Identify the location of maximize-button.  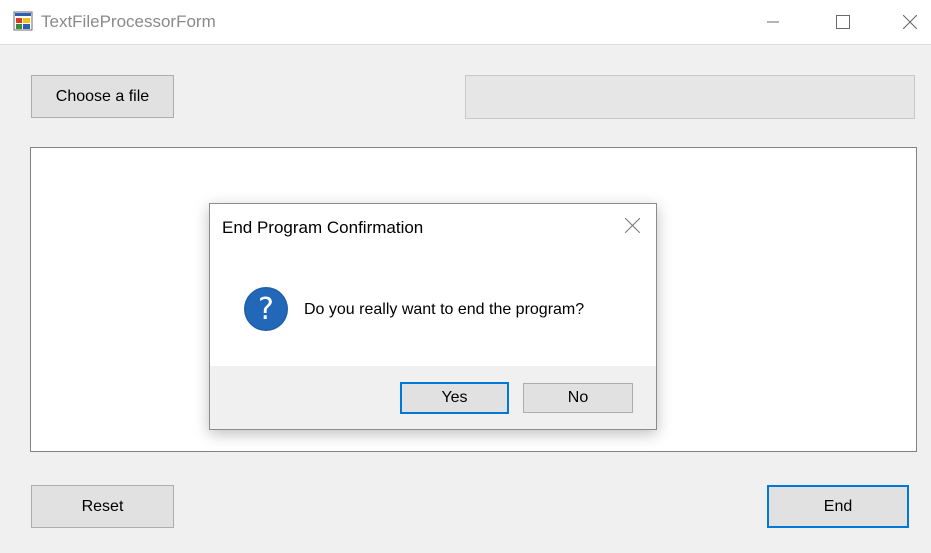
(843, 22).